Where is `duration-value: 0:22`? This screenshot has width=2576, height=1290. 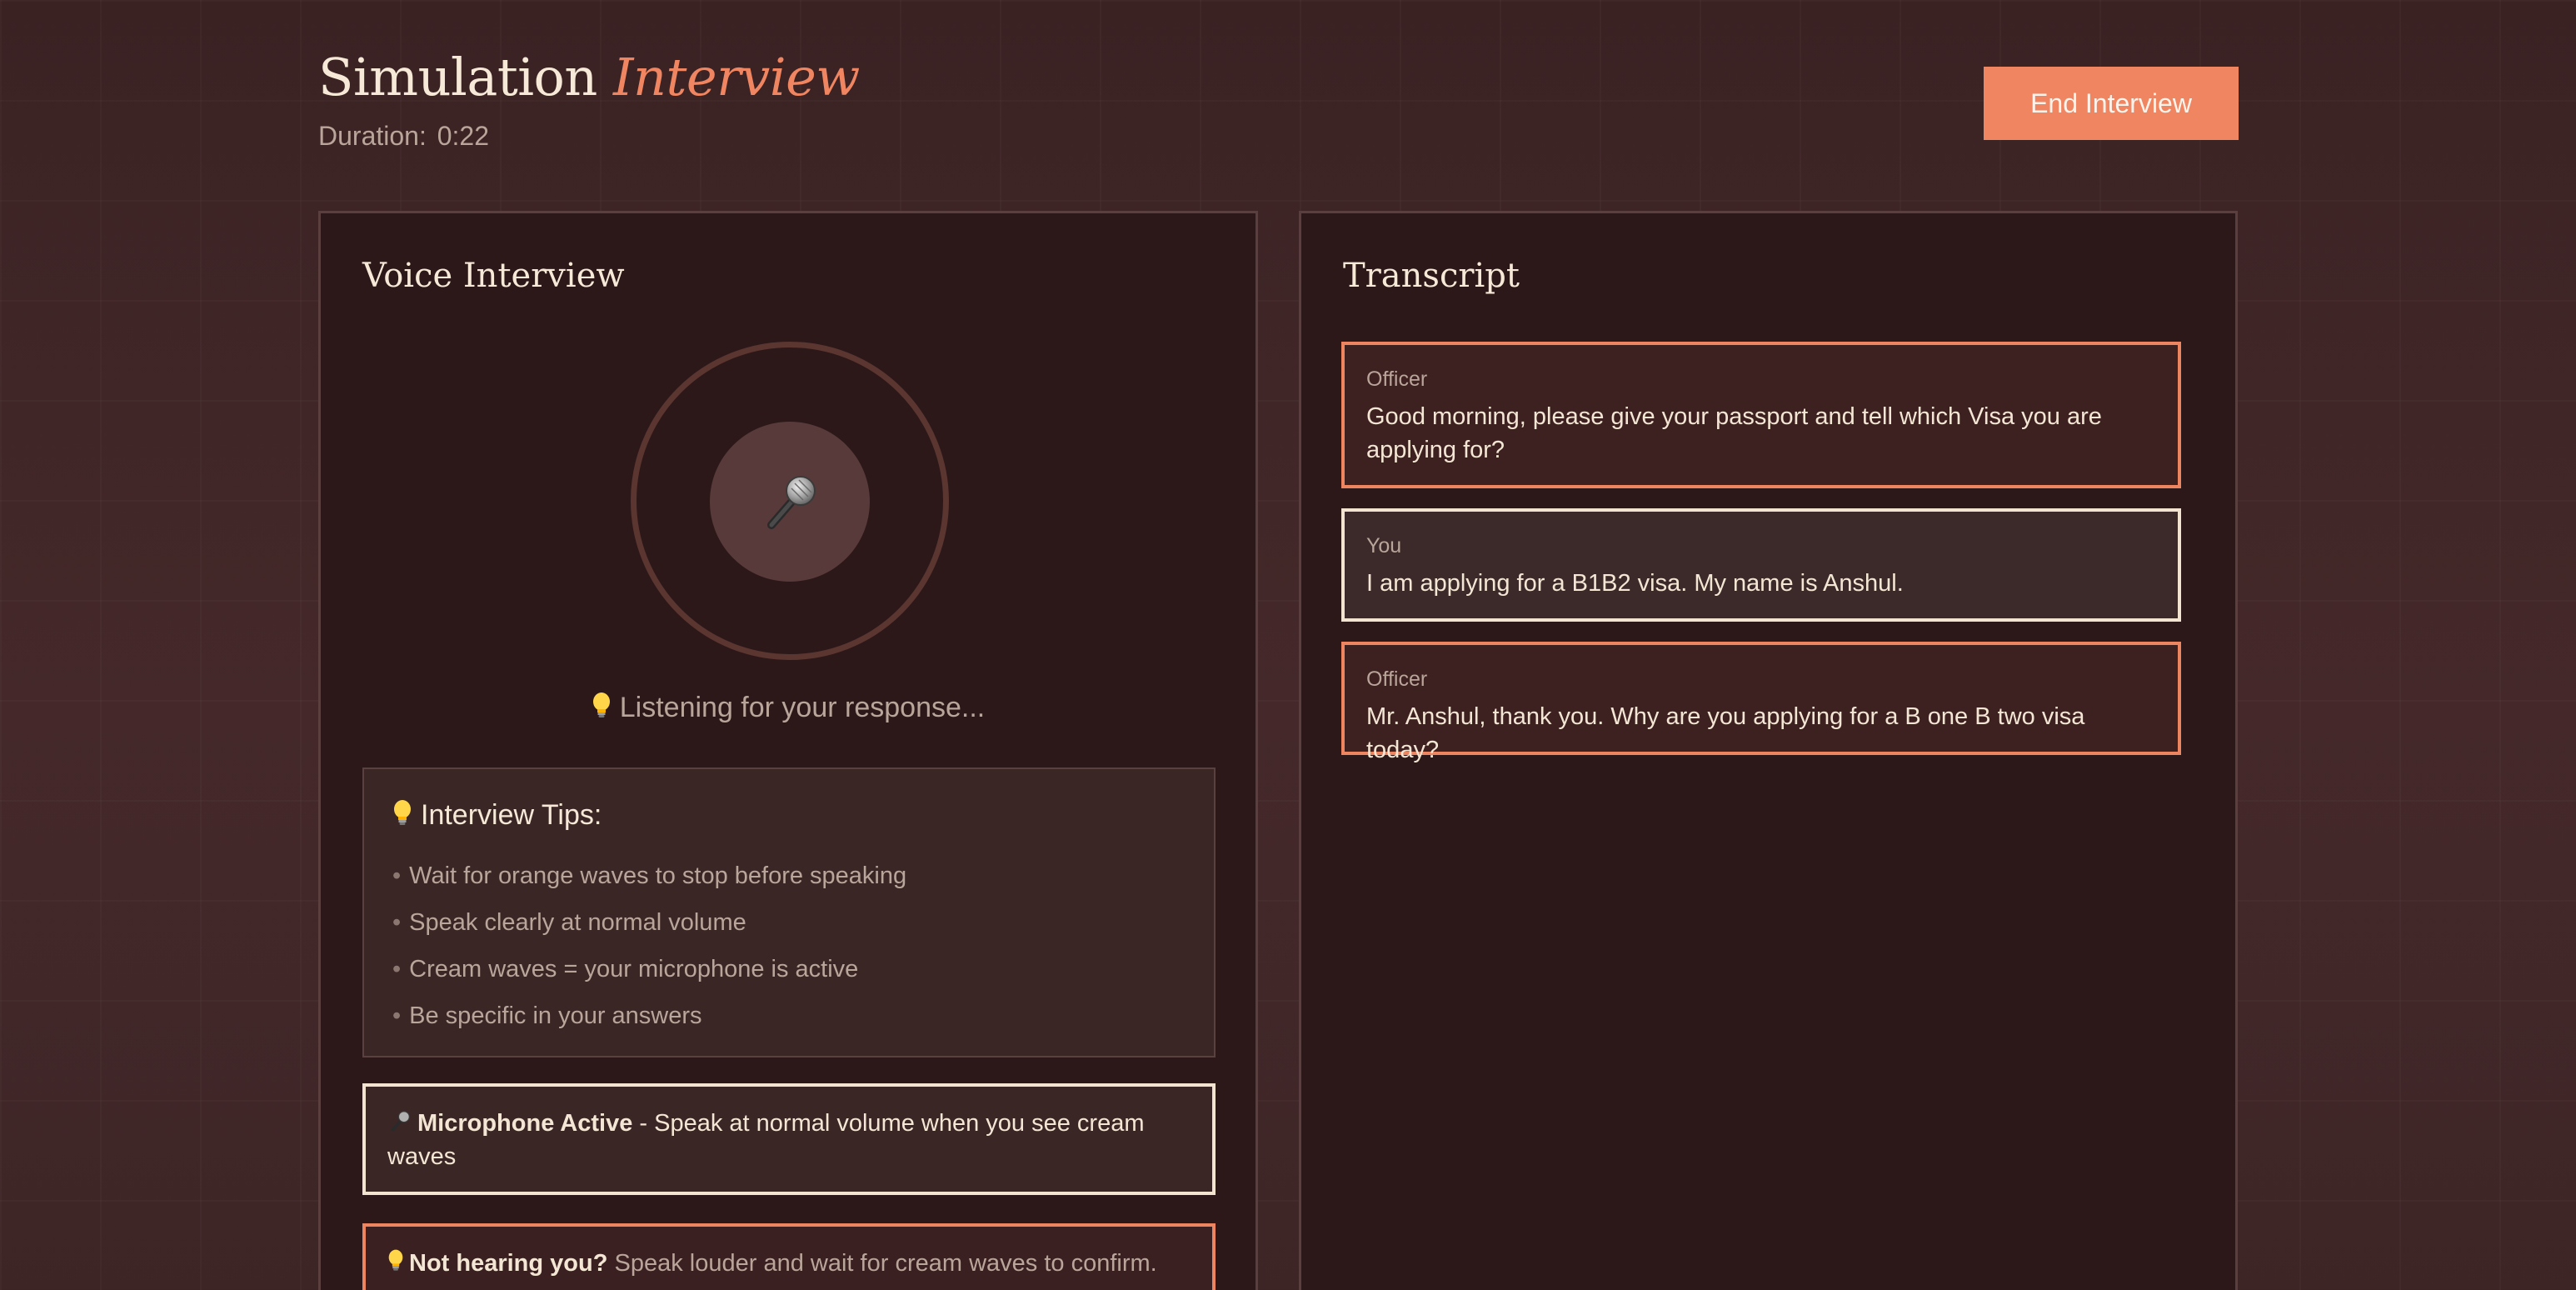 duration-value: 0:22 is located at coordinates (463, 136).